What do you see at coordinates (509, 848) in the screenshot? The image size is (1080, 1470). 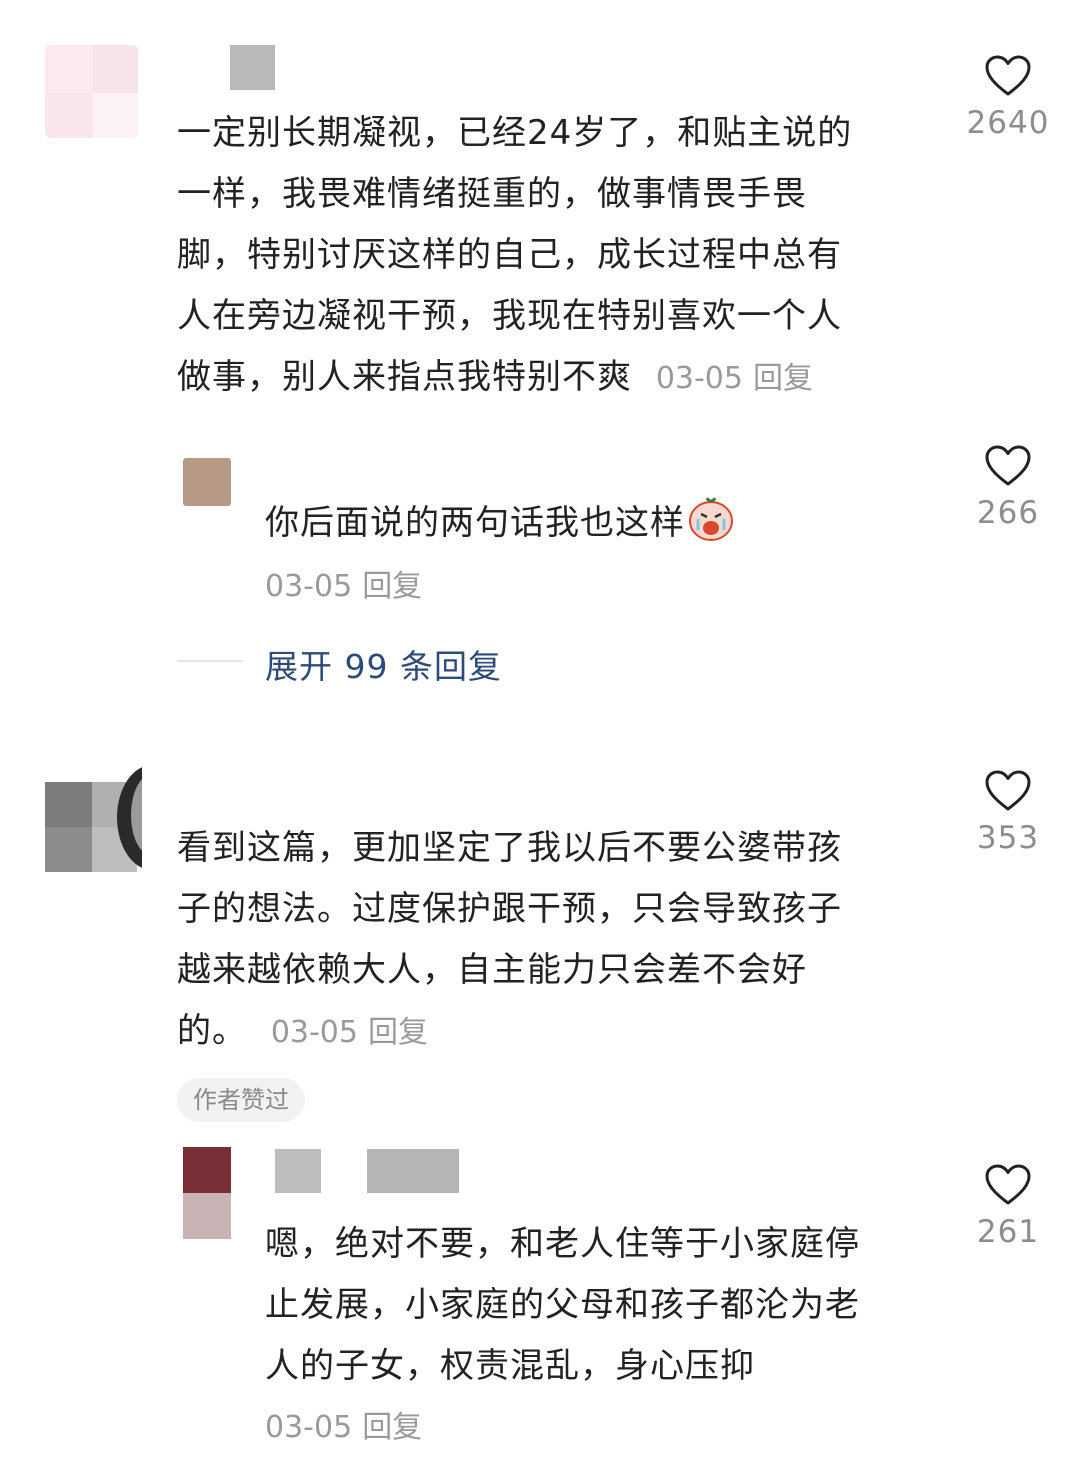 I see `comment-text-line: 看到这篇，更加坚定了我以后不要公婆带孩` at bounding box center [509, 848].